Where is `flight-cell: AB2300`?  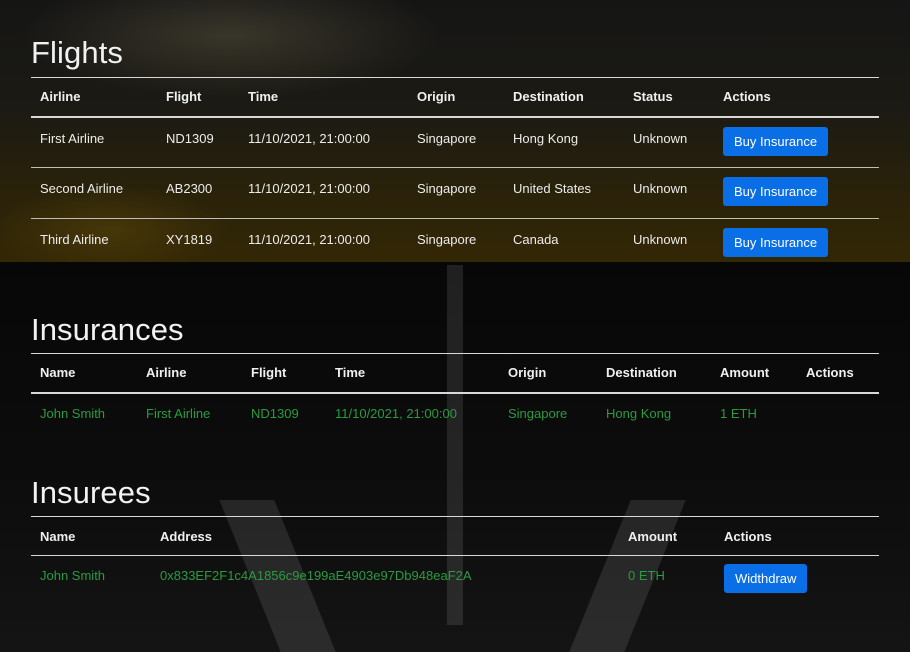 flight-cell: AB2300 is located at coordinates (198, 193).